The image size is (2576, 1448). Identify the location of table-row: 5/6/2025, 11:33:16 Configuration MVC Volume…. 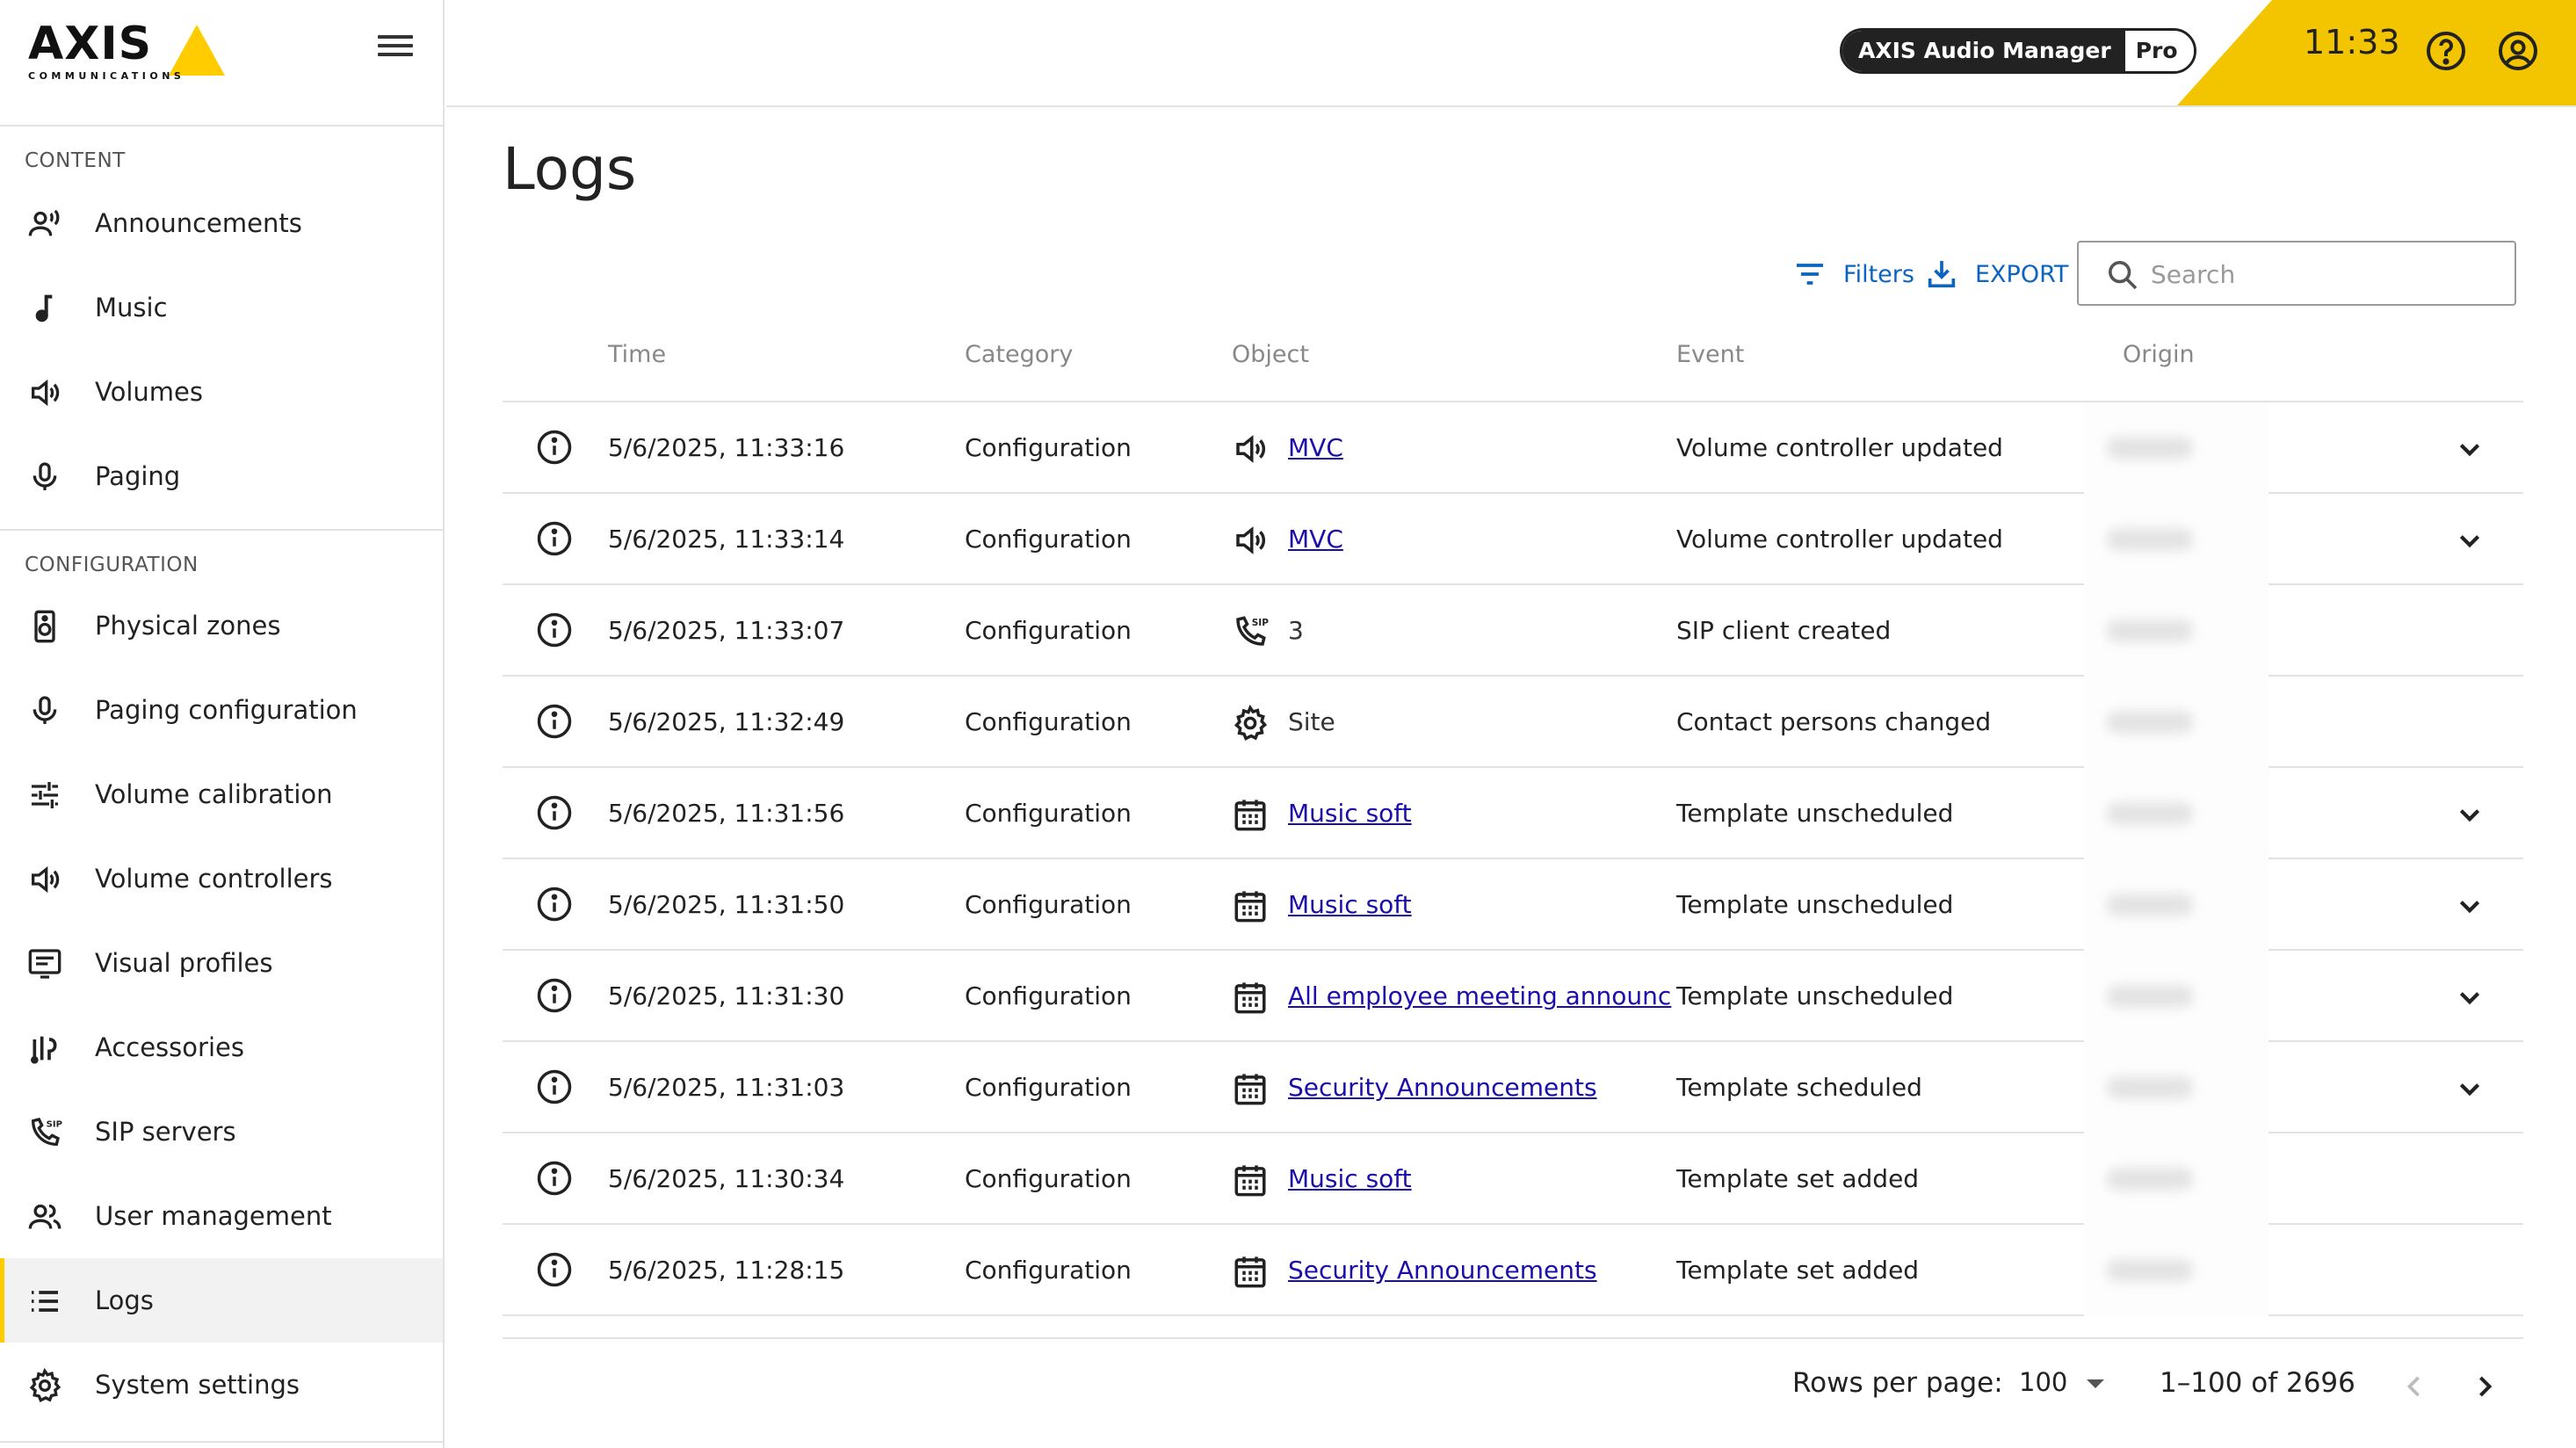
(1513, 448).